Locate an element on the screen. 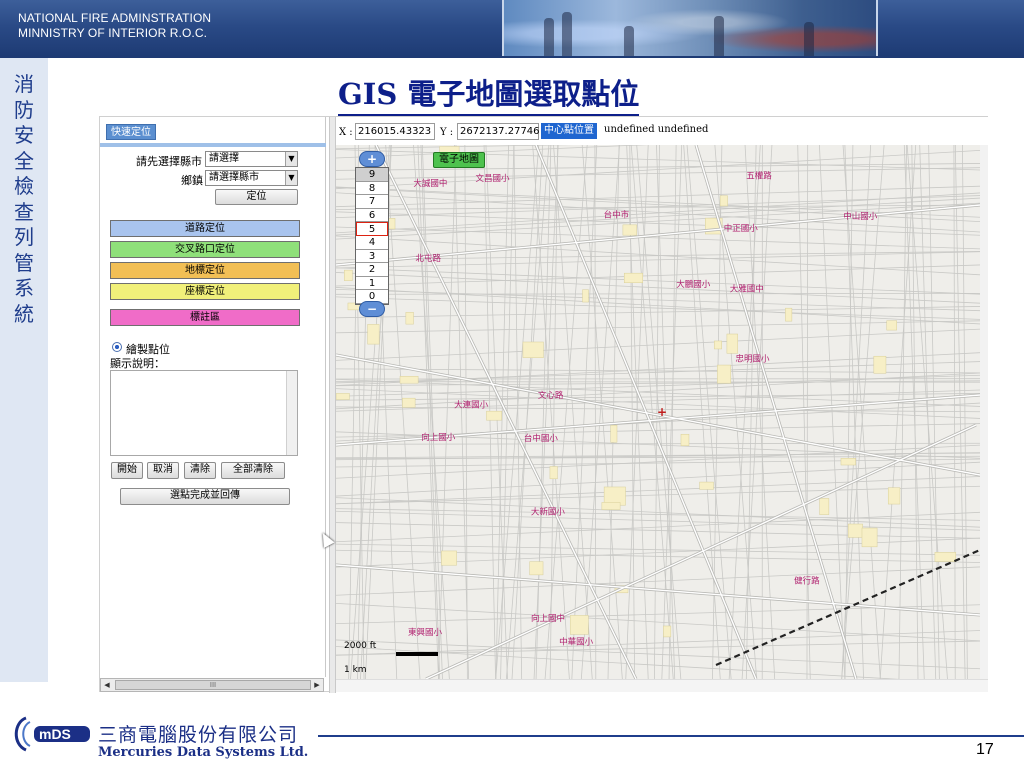 Image resolution: width=1024 pixels, height=768 pixels. zoom-levels: 9876543210 is located at coordinates (372, 236).